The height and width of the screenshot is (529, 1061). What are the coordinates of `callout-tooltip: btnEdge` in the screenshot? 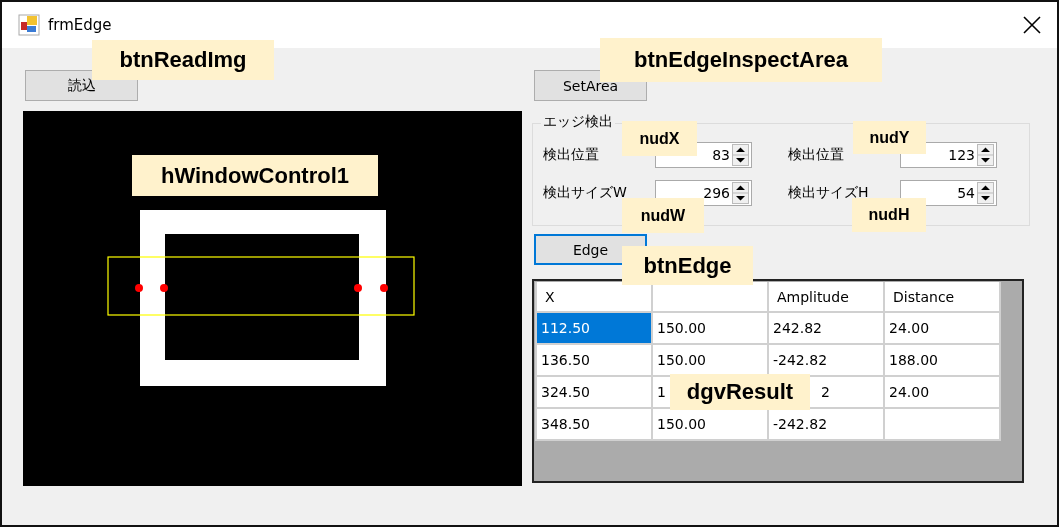 It's located at (687, 265).